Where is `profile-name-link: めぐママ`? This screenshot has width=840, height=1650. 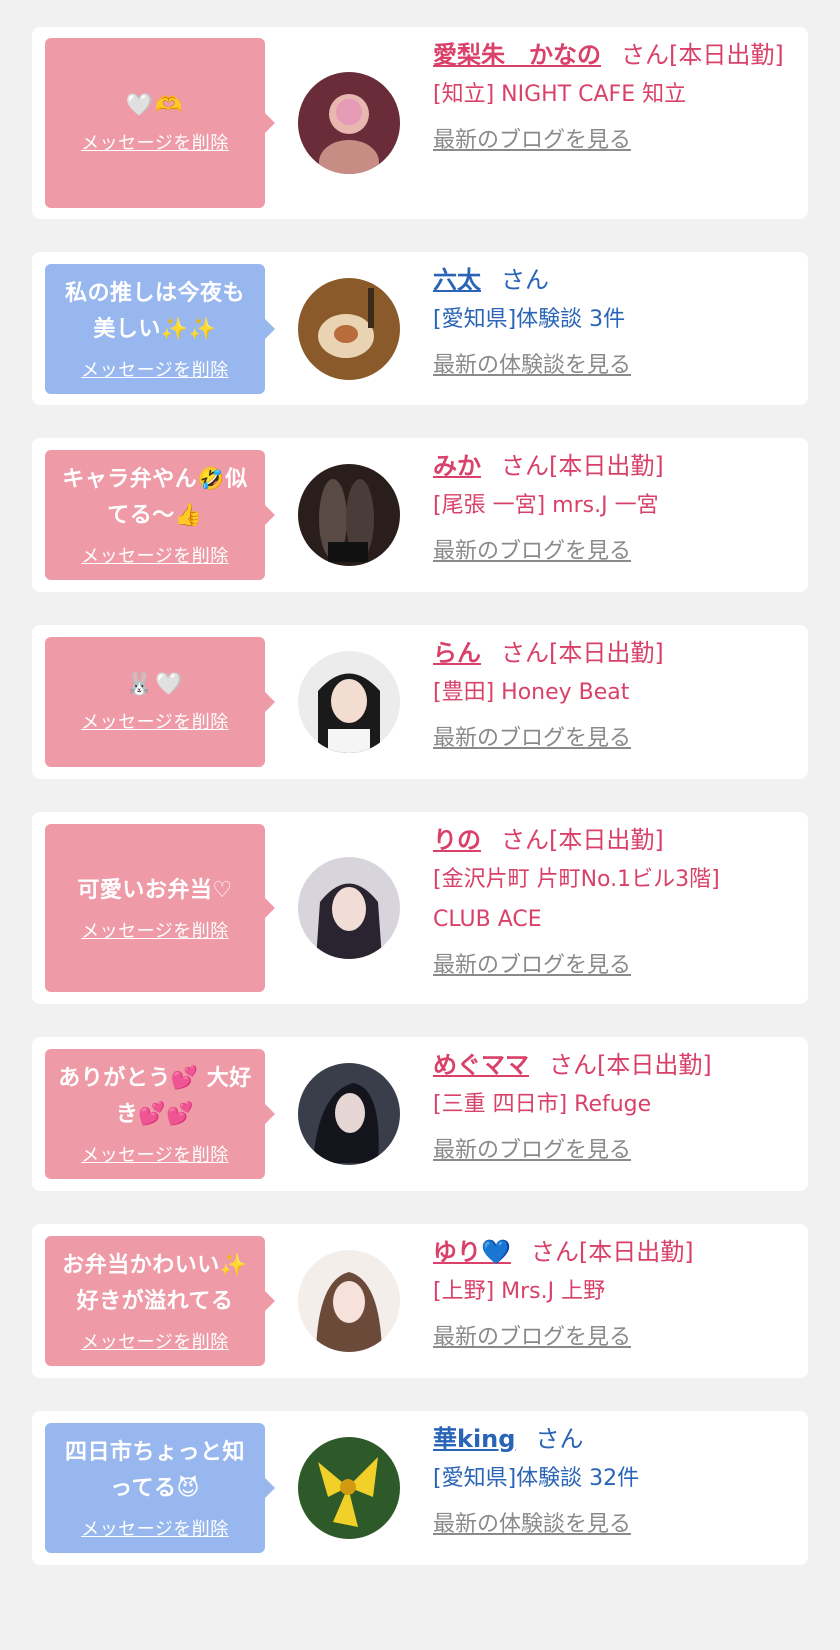
profile-name-link: めぐママ is located at coordinates (481, 1065).